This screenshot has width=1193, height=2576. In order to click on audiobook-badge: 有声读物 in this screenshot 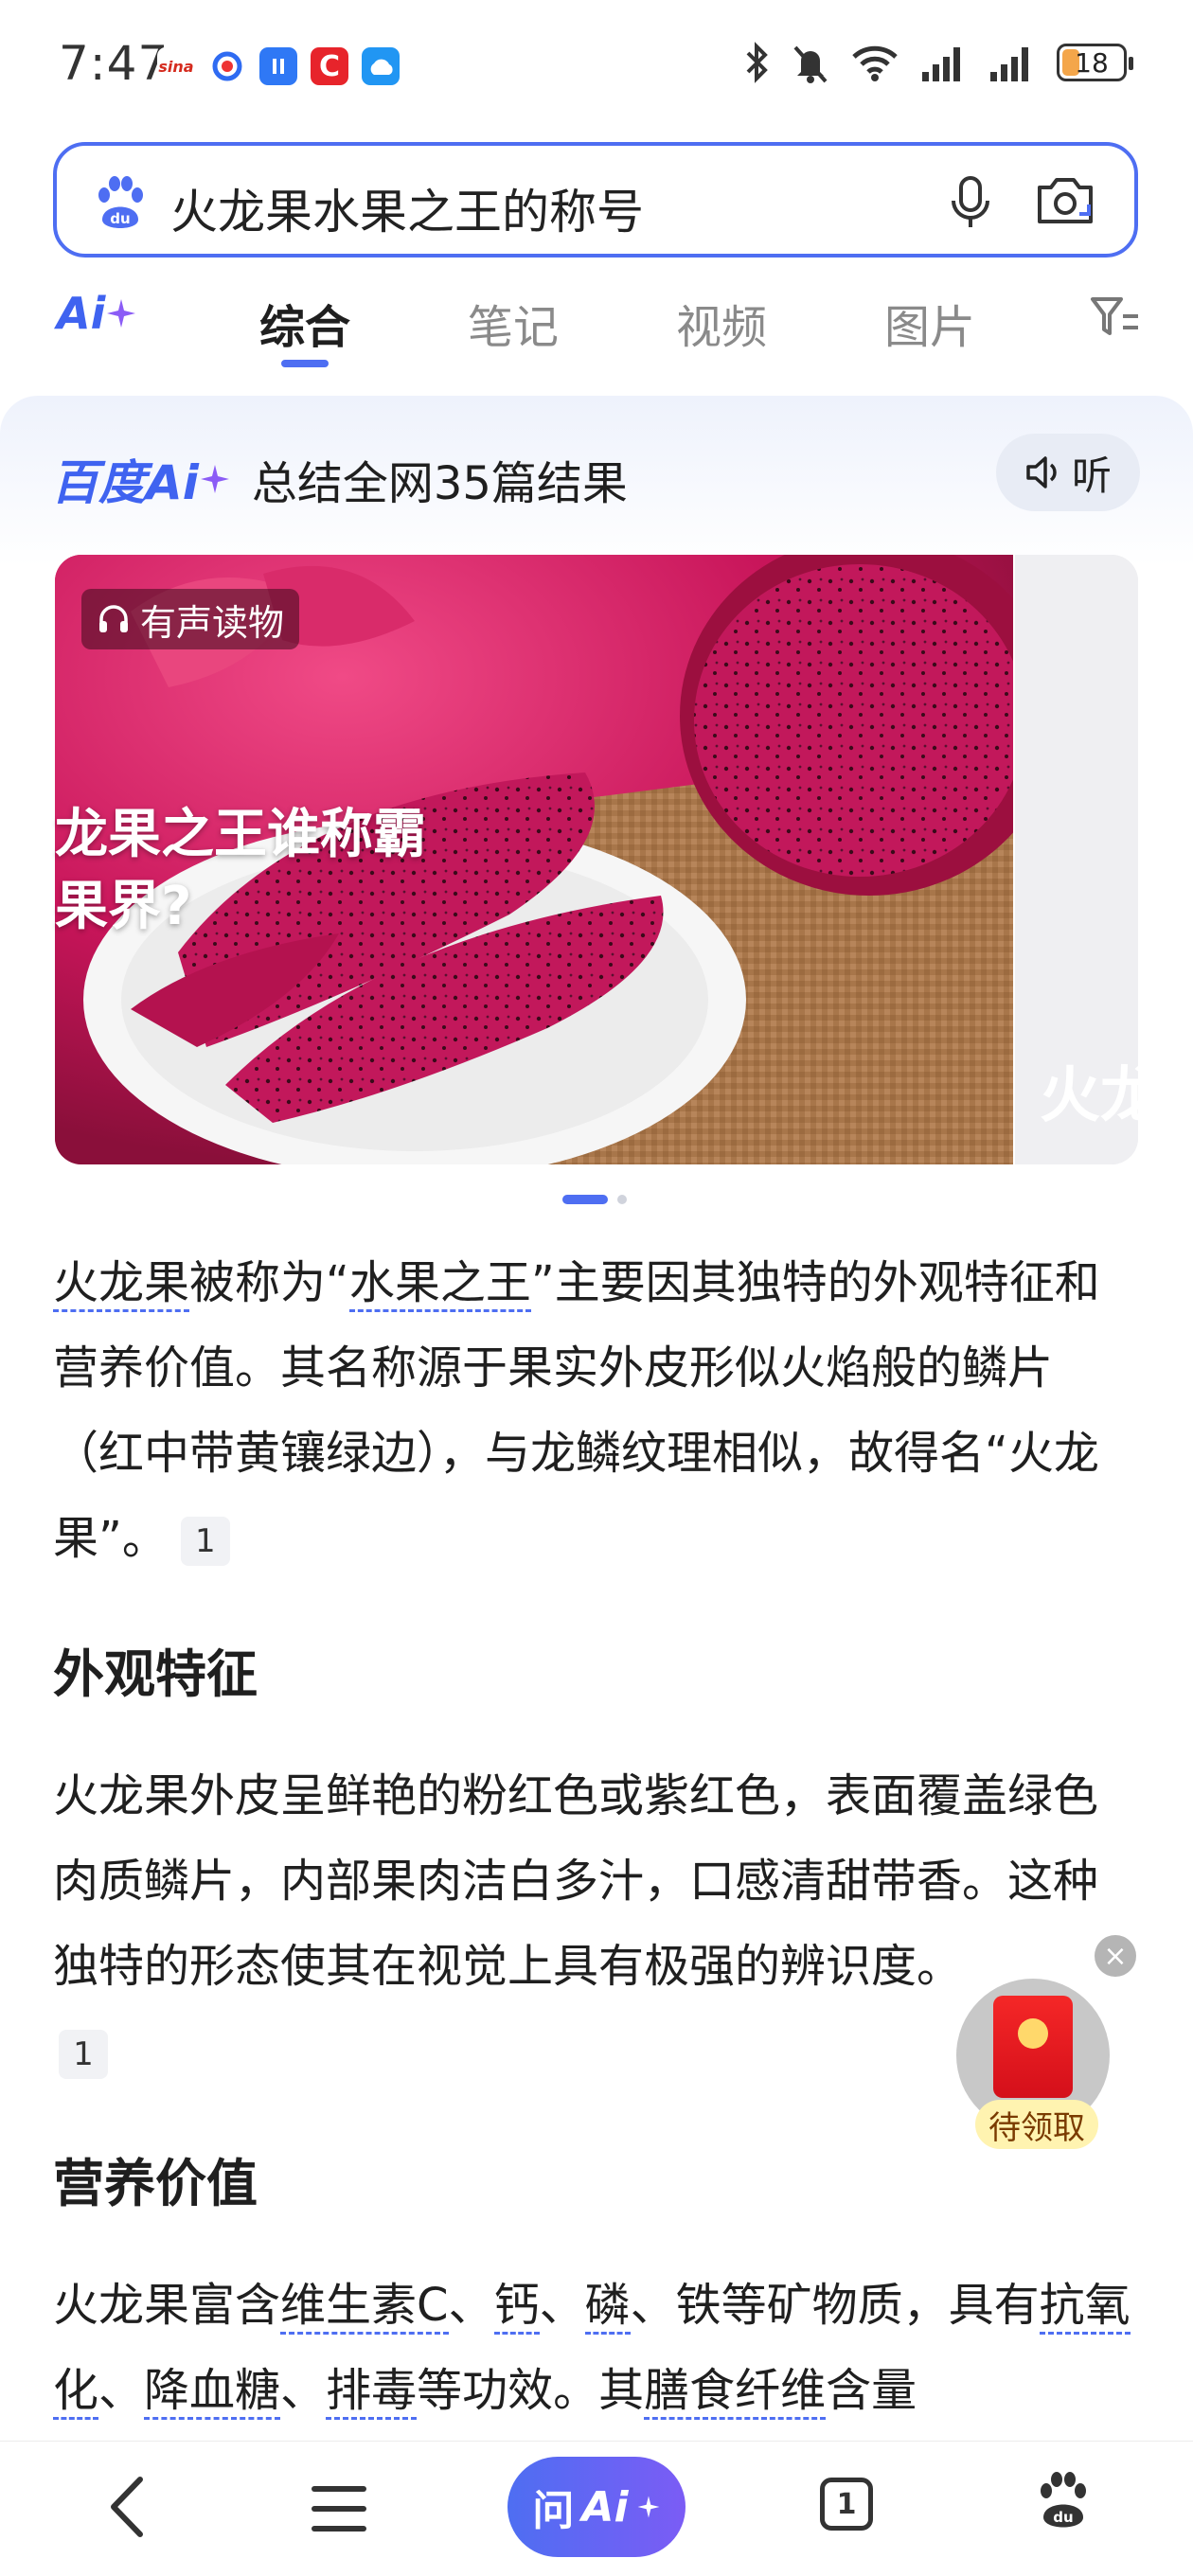, I will do `click(190, 619)`.